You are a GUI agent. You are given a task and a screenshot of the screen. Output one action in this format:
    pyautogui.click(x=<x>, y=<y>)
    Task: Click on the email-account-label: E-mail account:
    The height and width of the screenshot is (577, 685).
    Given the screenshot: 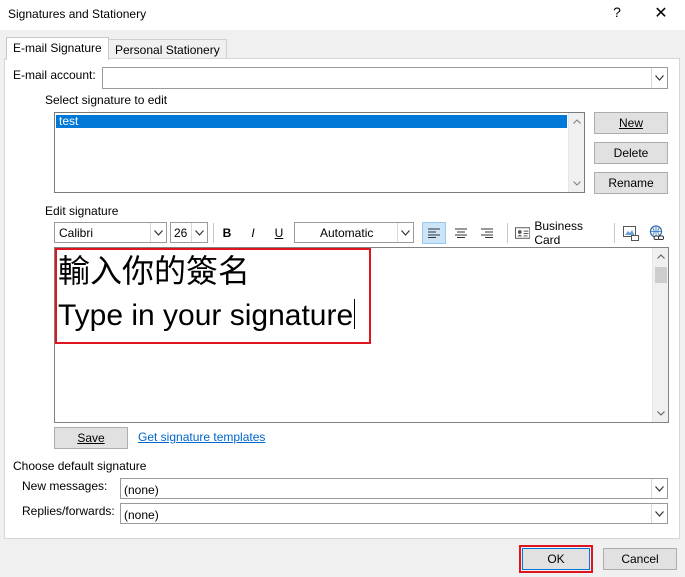 What is the action you would take?
    pyautogui.click(x=54, y=75)
    